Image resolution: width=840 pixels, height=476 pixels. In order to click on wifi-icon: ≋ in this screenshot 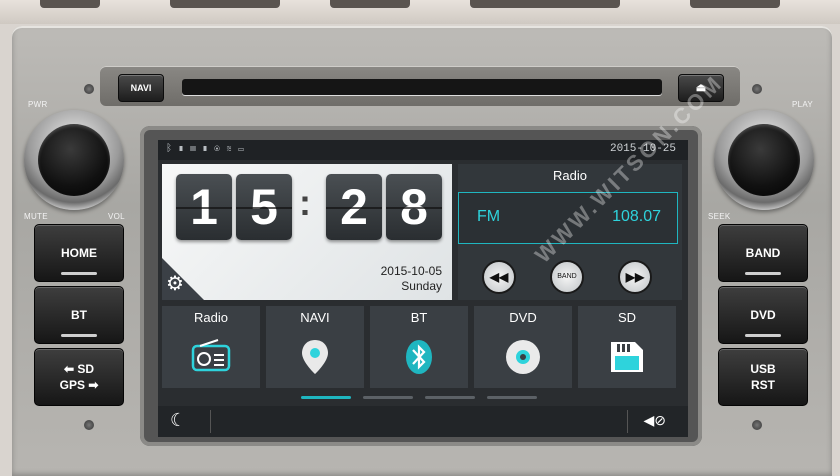, I will do `click(232, 148)`.